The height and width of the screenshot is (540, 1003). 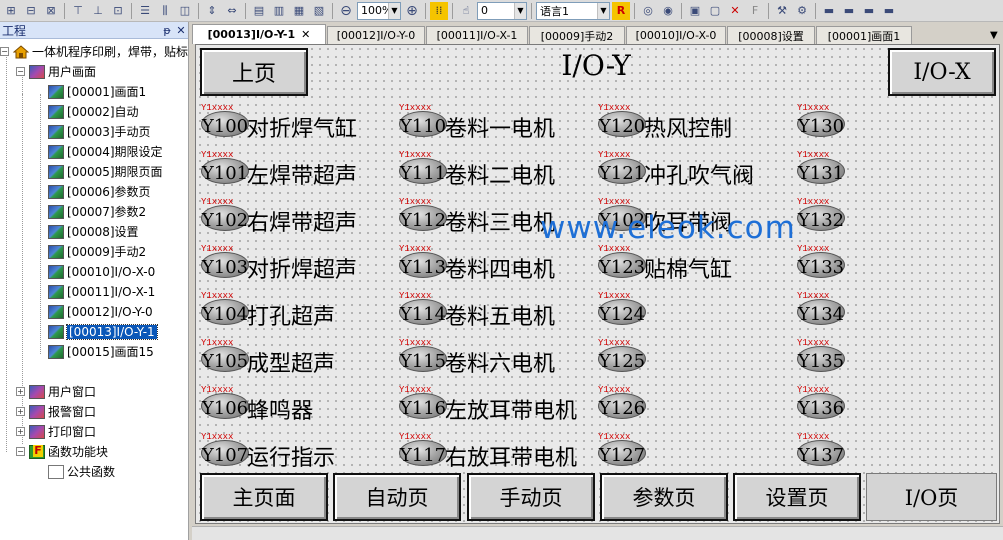 What do you see at coordinates (931, 497) in the screenshot?
I see `bottom-nav-button: I/O页` at bounding box center [931, 497].